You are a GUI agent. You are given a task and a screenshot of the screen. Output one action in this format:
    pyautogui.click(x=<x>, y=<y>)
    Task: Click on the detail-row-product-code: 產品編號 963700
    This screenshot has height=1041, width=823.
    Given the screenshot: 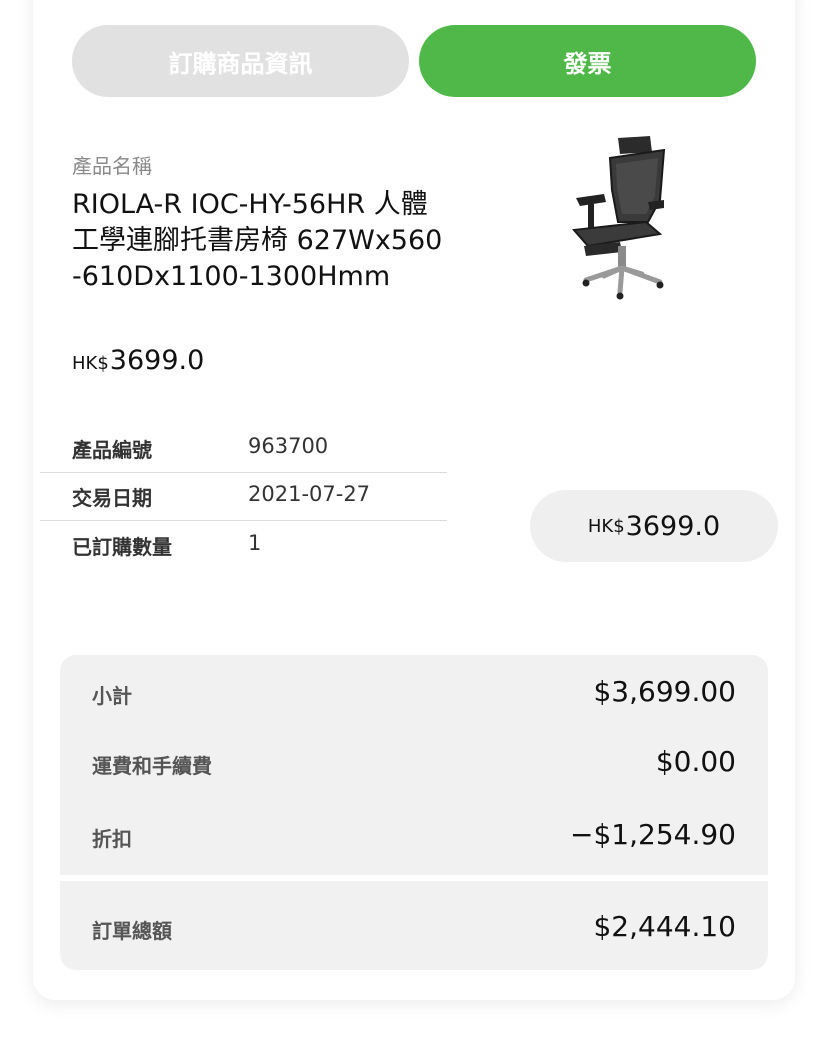 What is the action you would take?
    pyautogui.click(x=243, y=448)
    